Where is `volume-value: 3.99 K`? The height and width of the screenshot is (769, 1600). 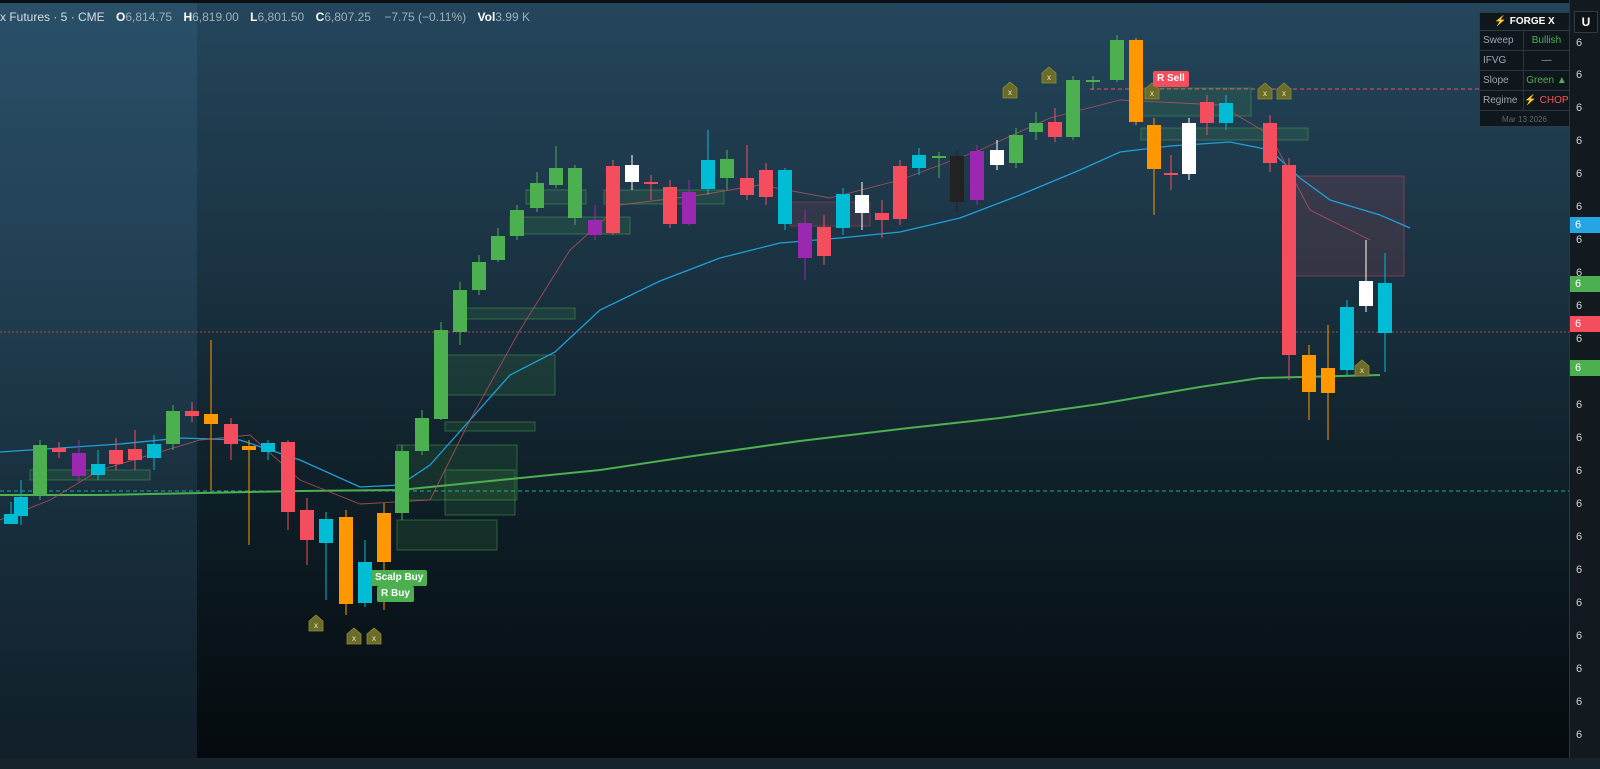
volume-value: 3.99 K is located at coordinates (512, 17).